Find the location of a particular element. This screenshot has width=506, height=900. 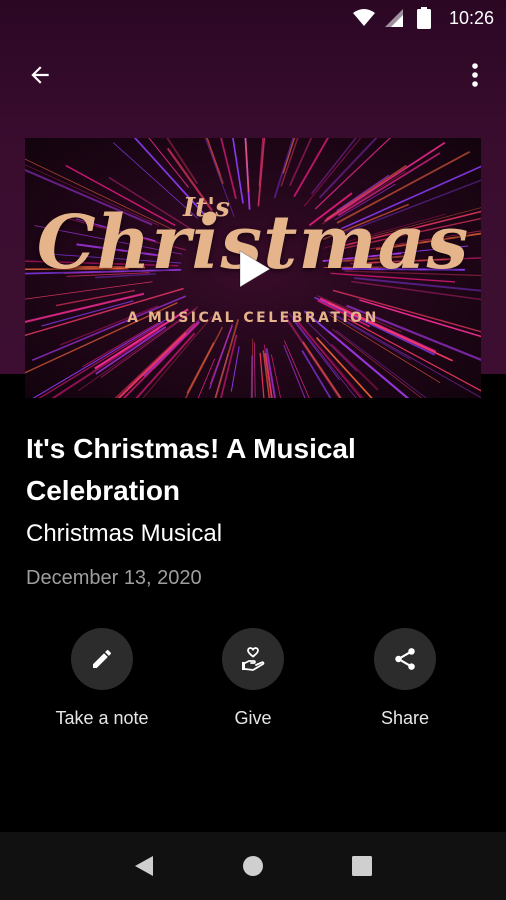

status-time: 10:26 is located at coordinates (471, 17).